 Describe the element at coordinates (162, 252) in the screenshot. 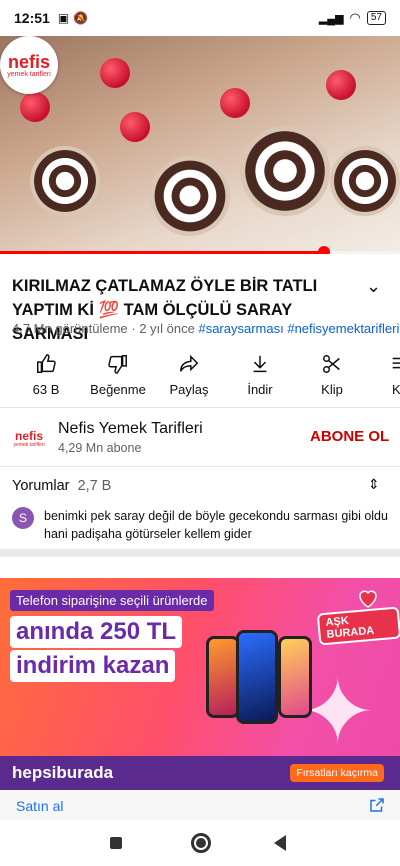

I see `progress-fill` at that location.